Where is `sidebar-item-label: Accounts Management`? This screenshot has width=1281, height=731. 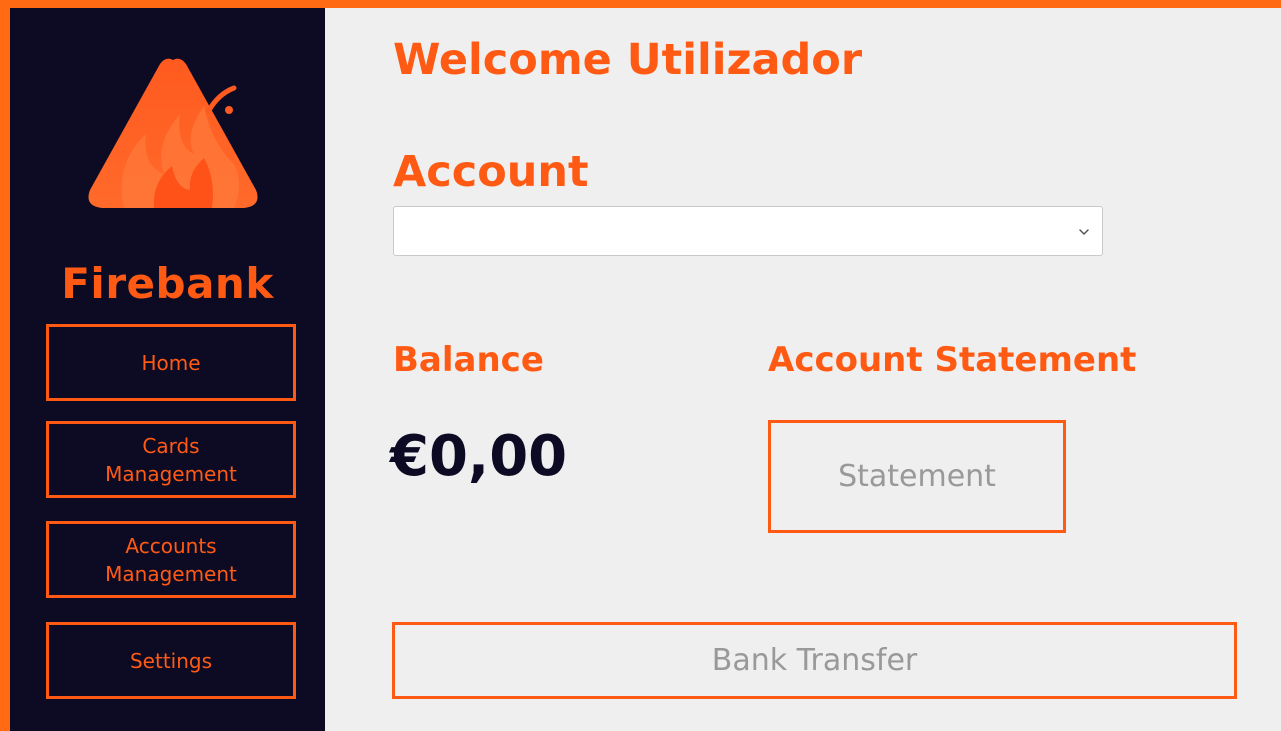
sidebar-item-label: Accounts Management is located at coordinates (171, 559).